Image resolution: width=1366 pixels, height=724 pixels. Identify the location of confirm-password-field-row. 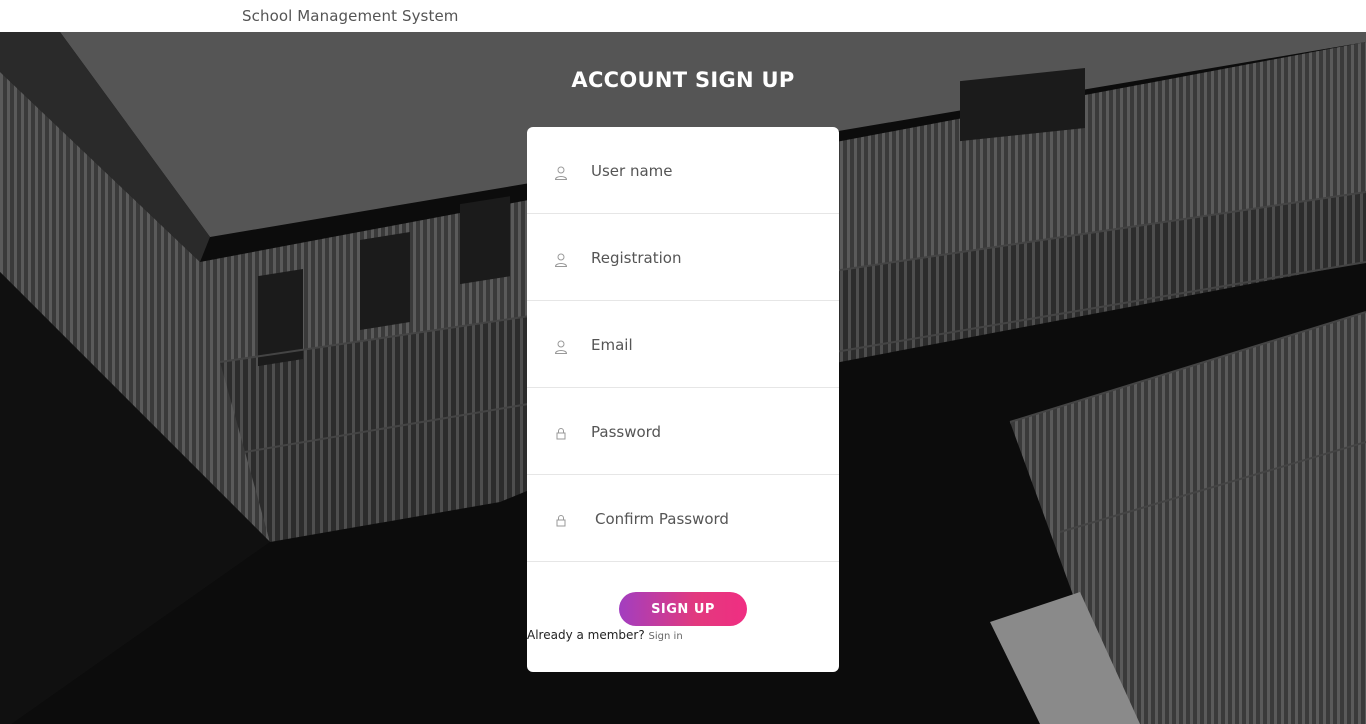
(683, 518).